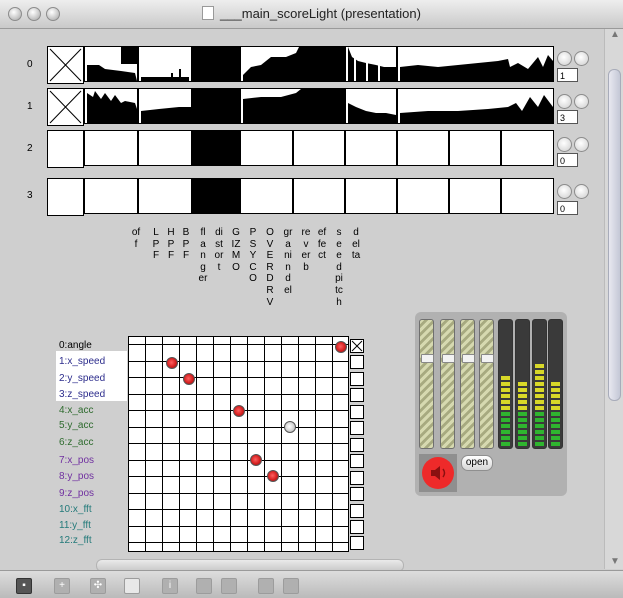 This screenshot has width=623, height=598. What do you see at coordinates (564, 144) in the screenshot?
I see `row-2-button-a` at bounding box center [564, 144].